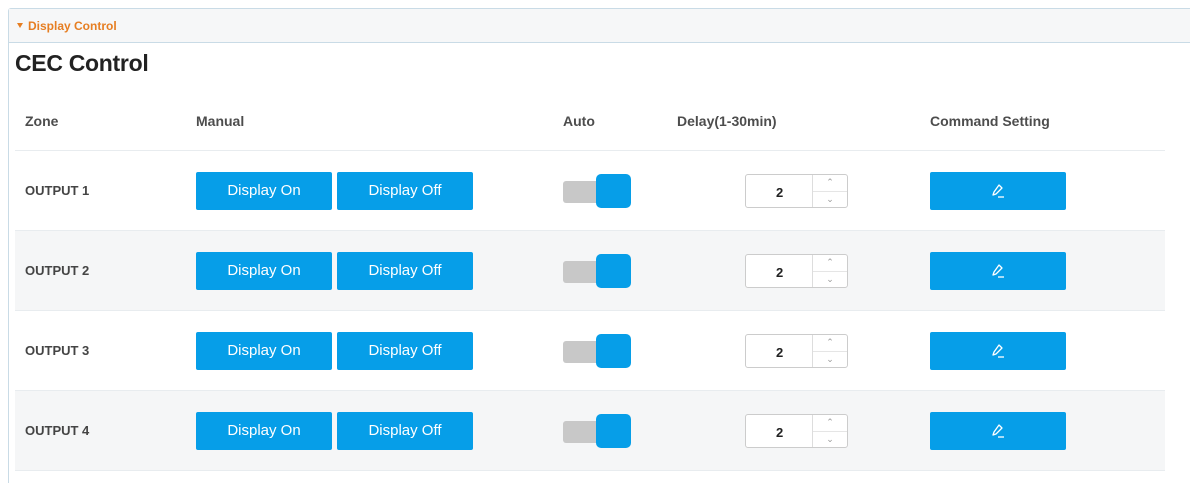 This screenshot has width=1190, height=483. Describe the element at coordinates (579, 121) in the screenshot. I see `header-auto: Auto` at that location.